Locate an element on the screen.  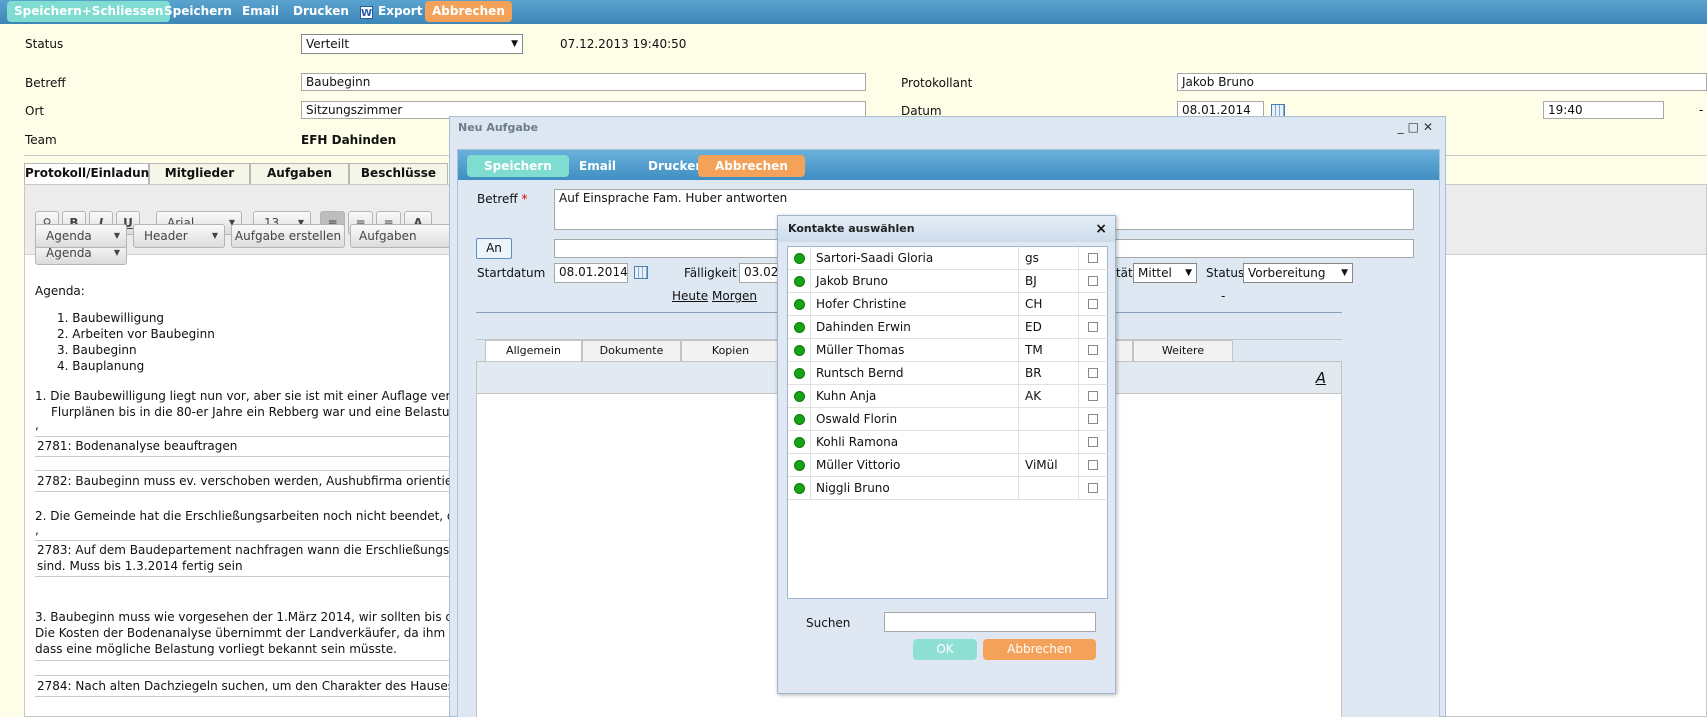
minimize-icon: _ is located at coordinates (1403, 127).